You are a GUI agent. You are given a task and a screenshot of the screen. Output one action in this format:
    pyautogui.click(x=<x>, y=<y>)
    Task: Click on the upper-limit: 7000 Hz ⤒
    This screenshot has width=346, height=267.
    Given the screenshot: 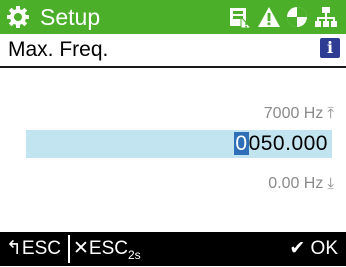 What is the action you would take?
    pyautogui.click(x=299, y=114)
    